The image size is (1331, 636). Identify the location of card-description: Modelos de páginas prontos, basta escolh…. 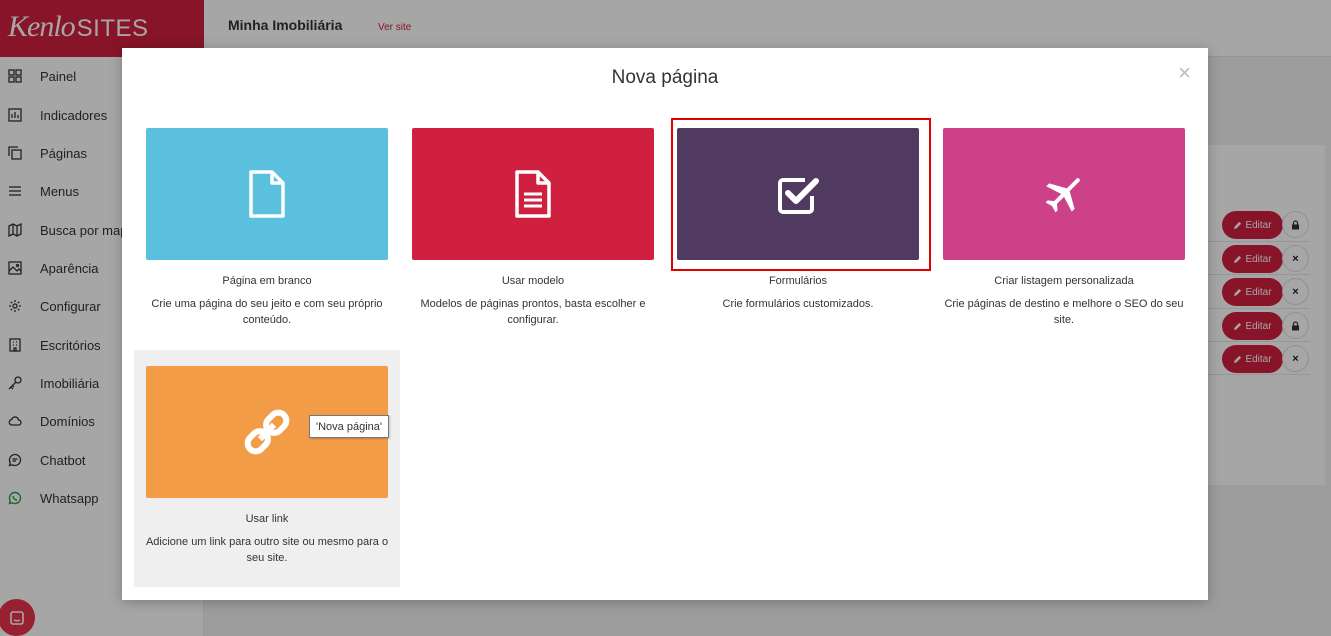
(533, 312).